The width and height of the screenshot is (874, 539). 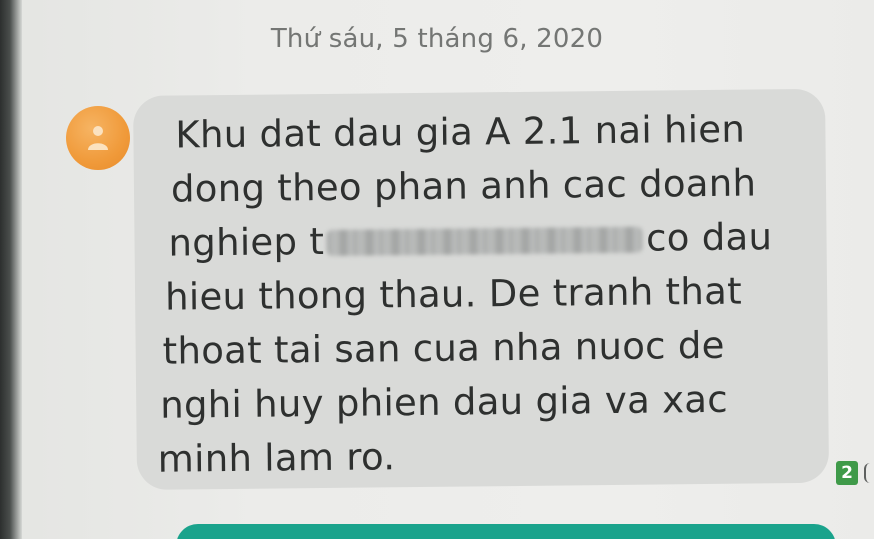 I want to click on next-message-bubble, so click(x=506, y=531).